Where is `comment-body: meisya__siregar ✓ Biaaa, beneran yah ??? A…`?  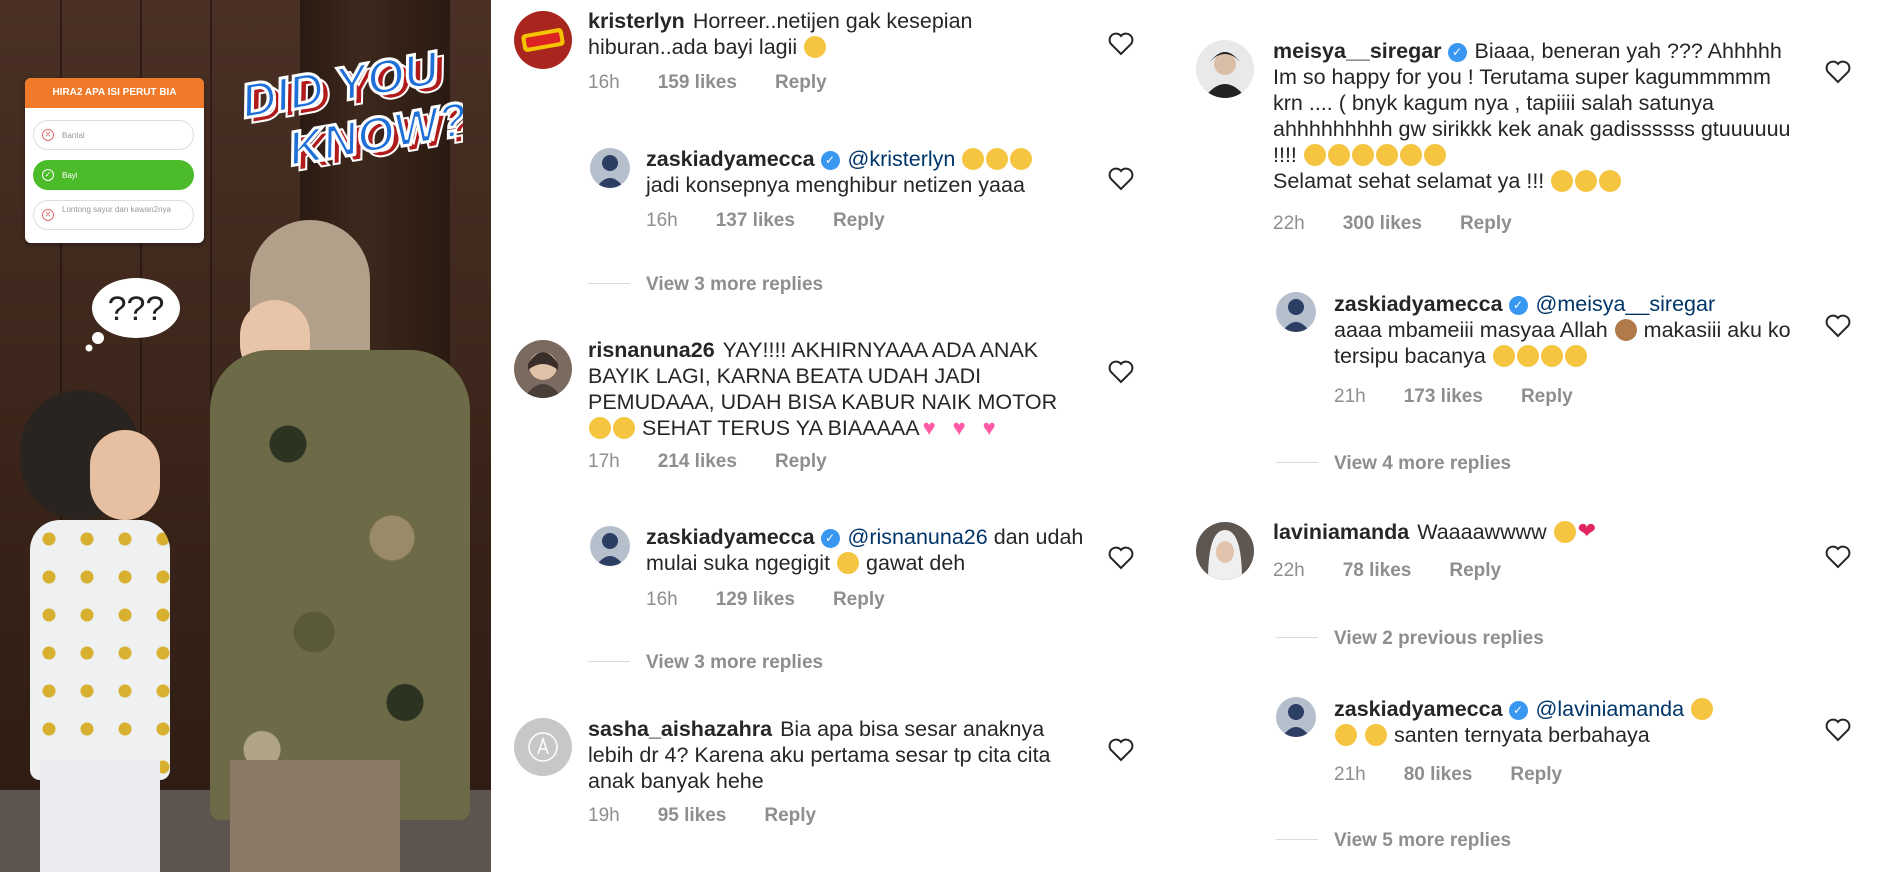
comment-body: meisya__siregar ✓ Biaaa, beneran yah ??? A… is located at coordinates (1533, 116).